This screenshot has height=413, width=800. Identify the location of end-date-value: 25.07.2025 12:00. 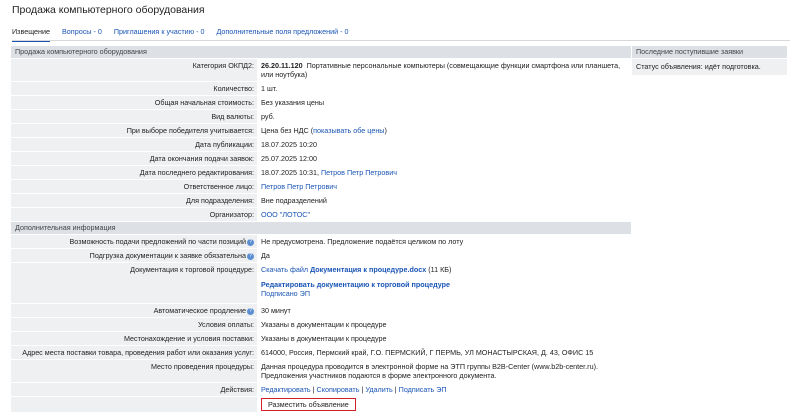
(444, 158).